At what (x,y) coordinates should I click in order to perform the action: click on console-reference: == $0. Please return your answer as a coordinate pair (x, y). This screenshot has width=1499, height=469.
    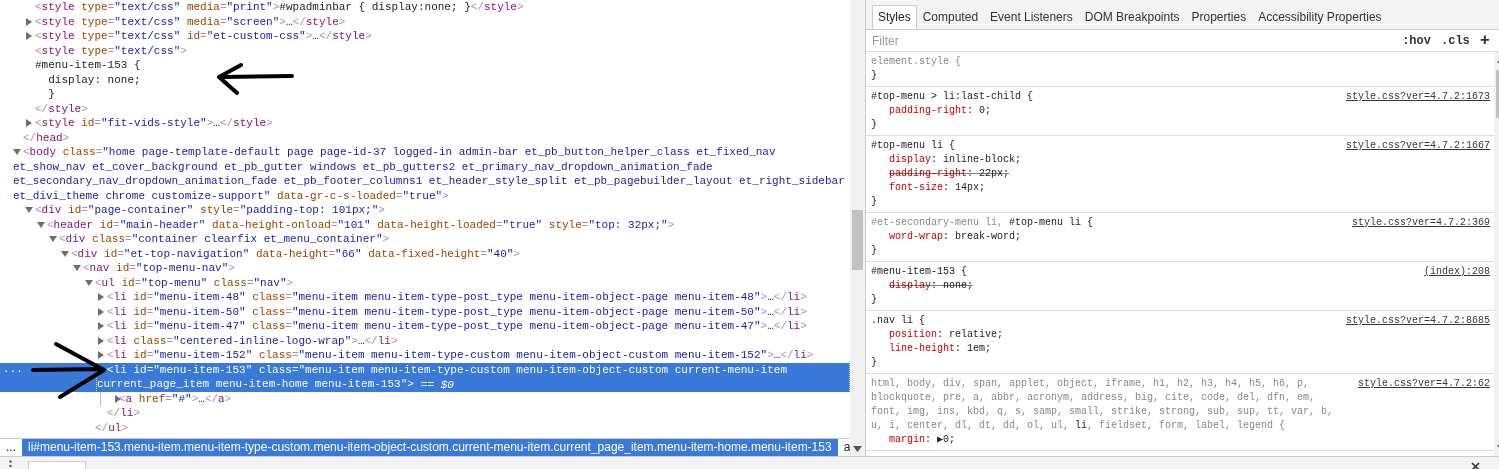
    Looking at the image, I should click on (437, 385).